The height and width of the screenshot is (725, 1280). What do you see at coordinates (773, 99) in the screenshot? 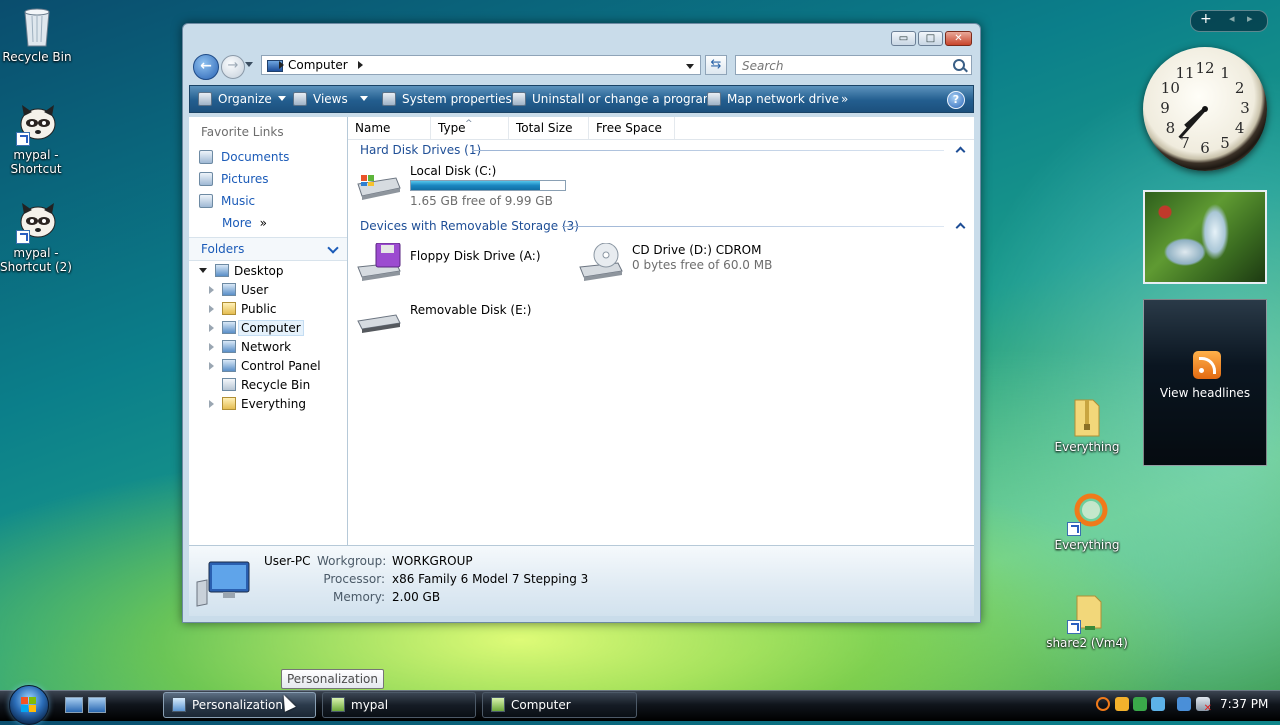
I see `map-network-drive-button: Map network drive` at bounding box center [773, 99].